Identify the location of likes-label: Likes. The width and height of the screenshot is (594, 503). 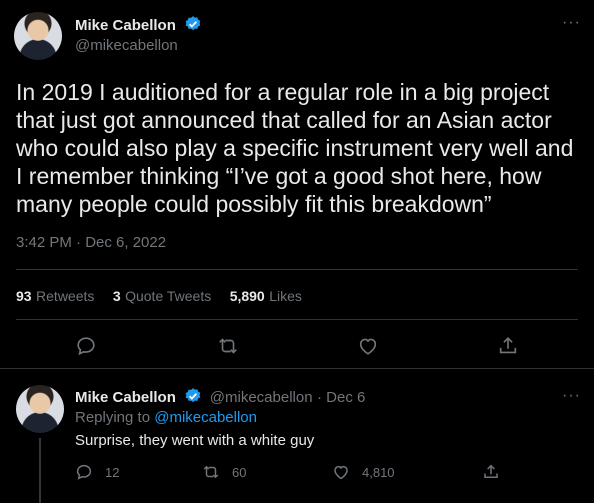
(285, 296).